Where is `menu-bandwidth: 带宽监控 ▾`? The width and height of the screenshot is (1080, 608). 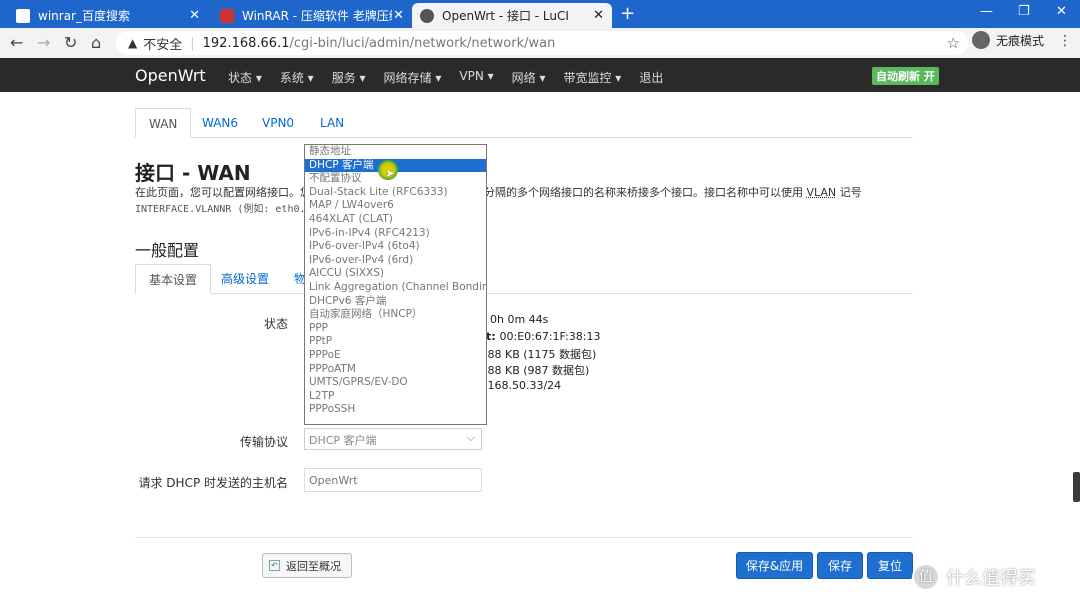 menu-bandwidth: 带宽监控 ▾ is located at coordinates (592, 77).